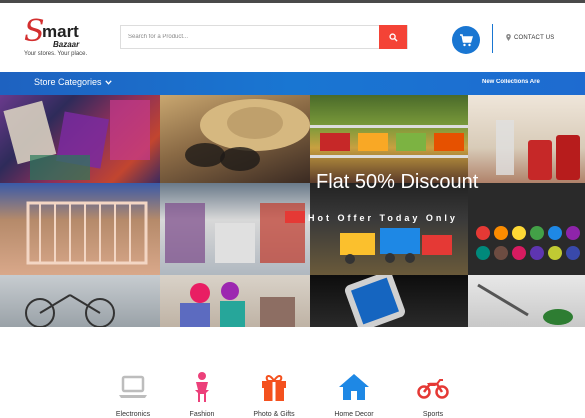 The width and height of the screenshot is (585, 418). What do you see at coordinates (526, 301) in the screenshot?
I see `tile-pen-image` at bounding box center [526, 301].